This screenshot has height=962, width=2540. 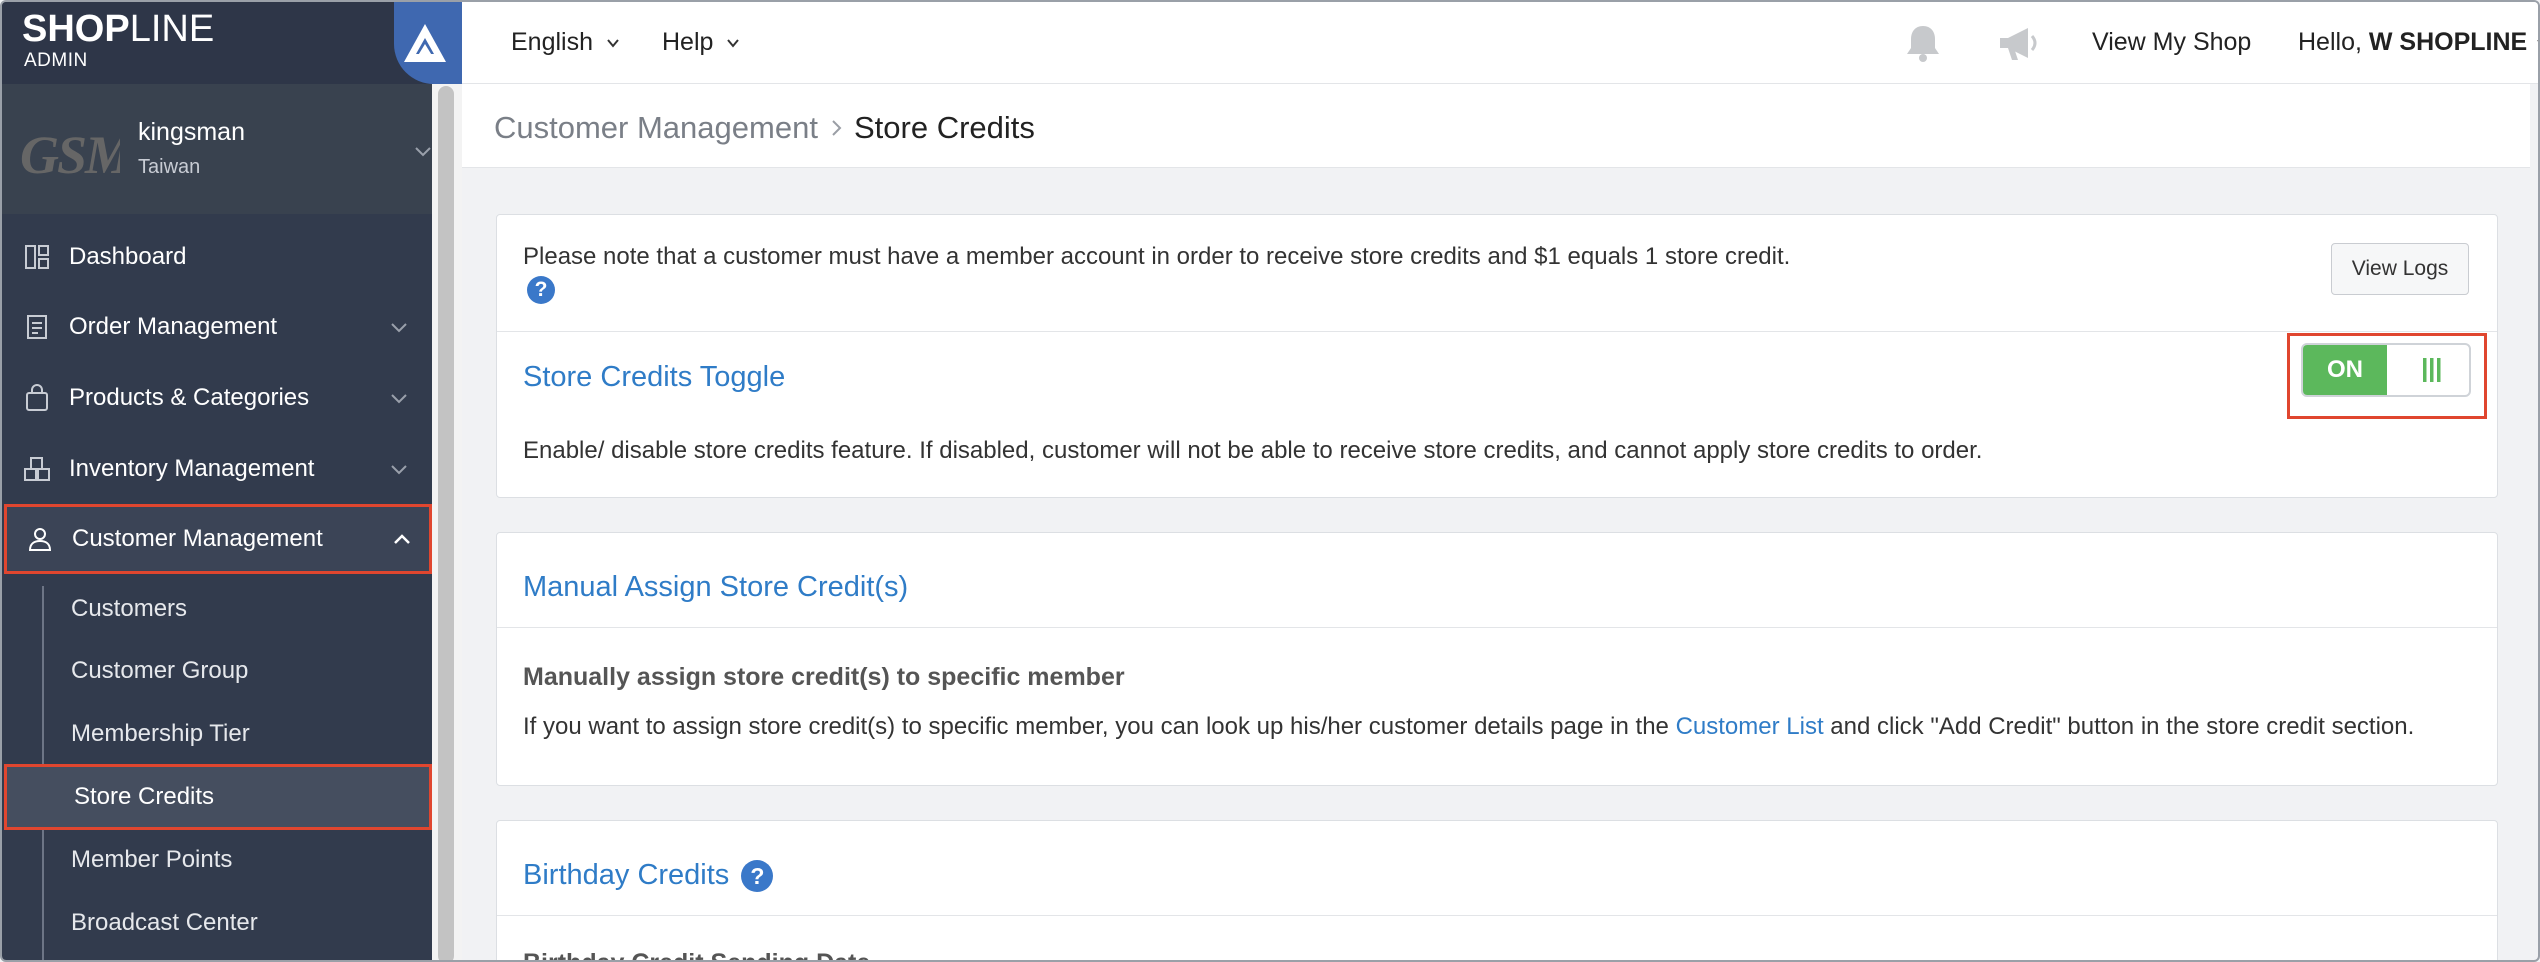 What do you see at coordinates (160, 733) in the screenshot?
I see `sidebar-subitem-label: Membership Tier` at bounding box center [160, 733].